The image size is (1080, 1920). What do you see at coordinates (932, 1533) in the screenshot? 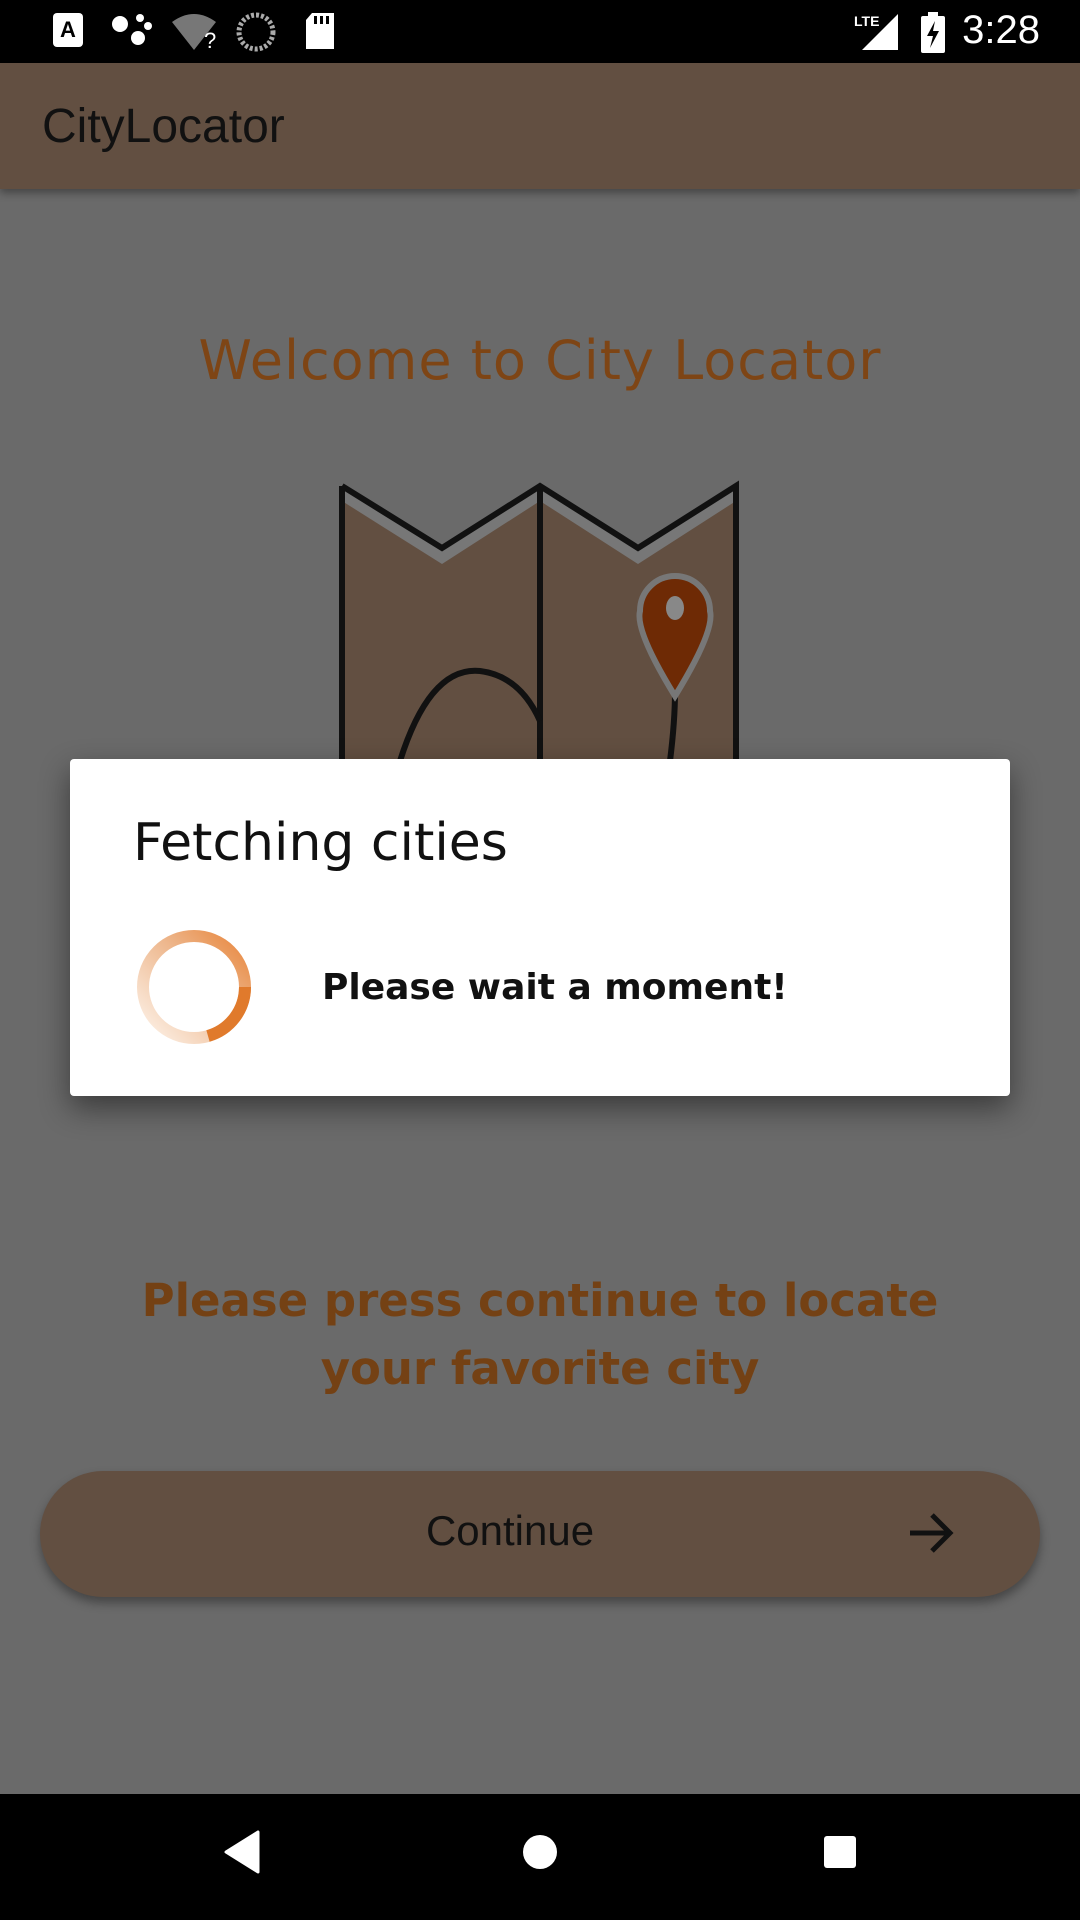
I see `arrow-right-icon` at bounding box center [932, 1533].